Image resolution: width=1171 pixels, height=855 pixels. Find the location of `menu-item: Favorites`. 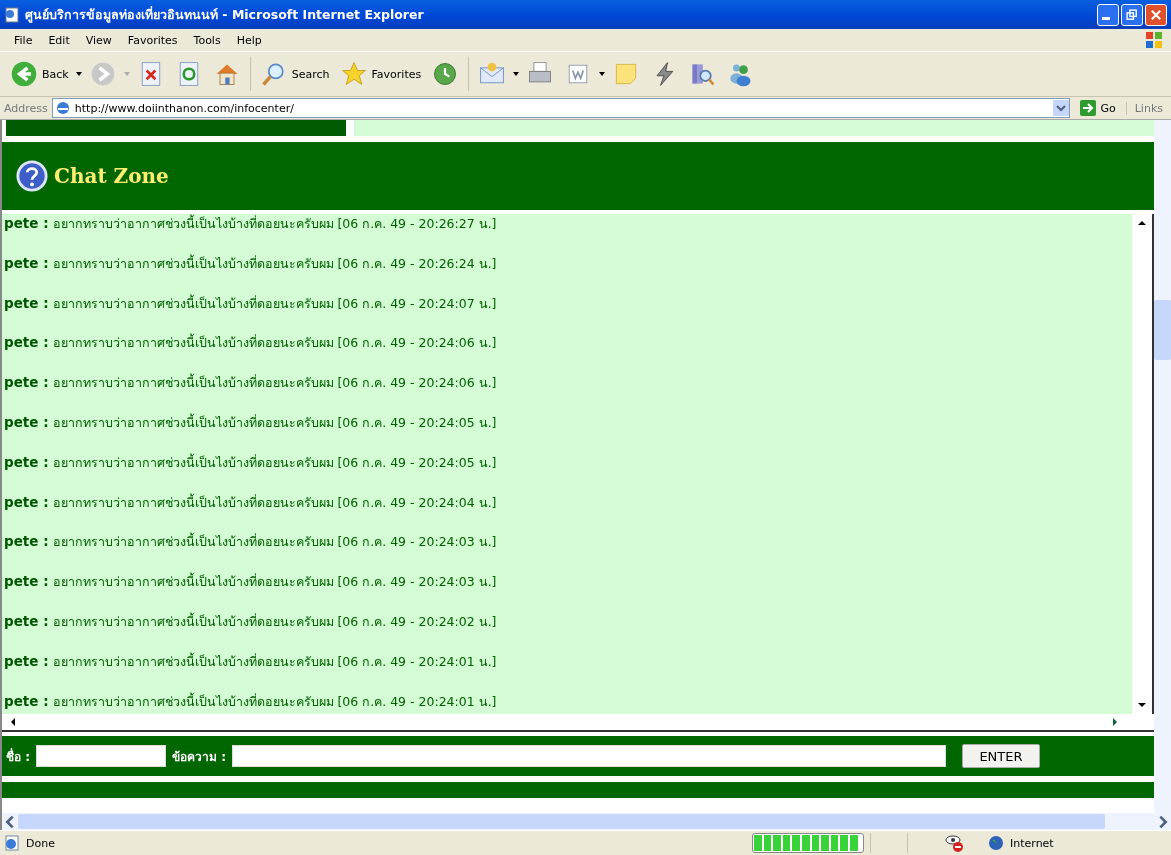

menu-item: Favorites is located at coordinates (152, 40).